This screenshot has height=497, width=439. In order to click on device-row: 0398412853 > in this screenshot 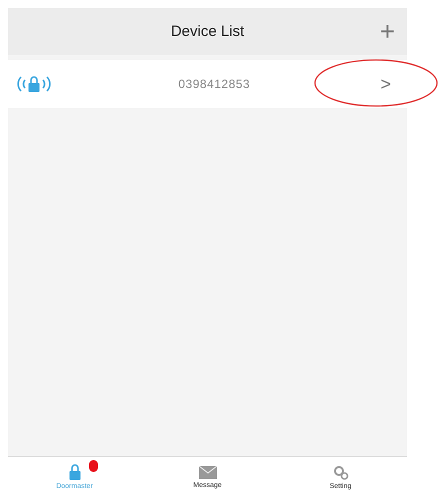, I will do `click(207, 84)`.